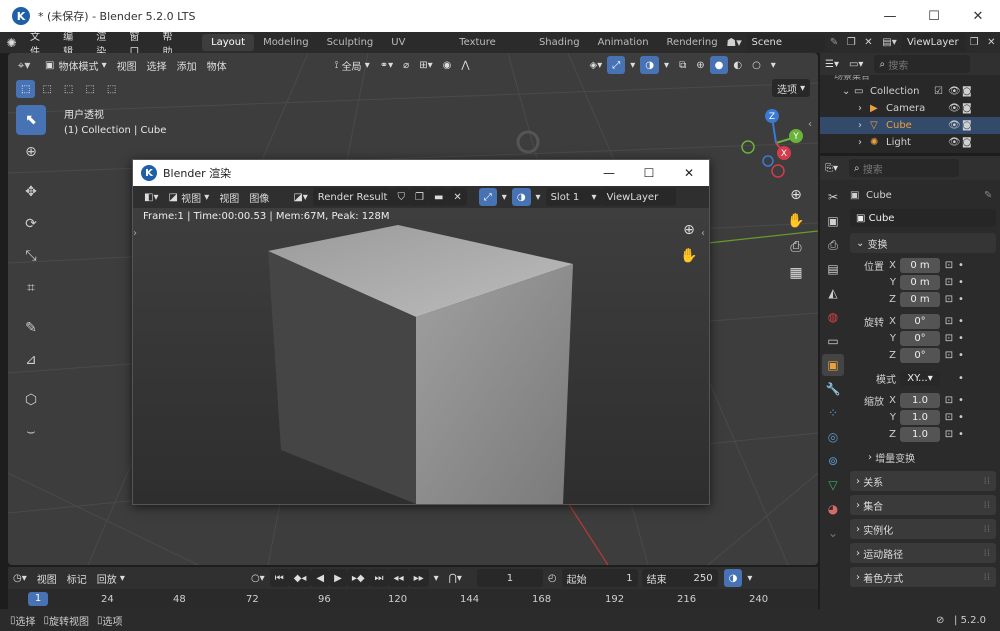 The height and width of the screenshot is (631, 1000). What do you see at coordinates (910, 91) in the screenshot?
I see `outliner-row-collection: ⌄ ▭ Collection ☑ 👁 ◙` at bounding box center [910, 91].